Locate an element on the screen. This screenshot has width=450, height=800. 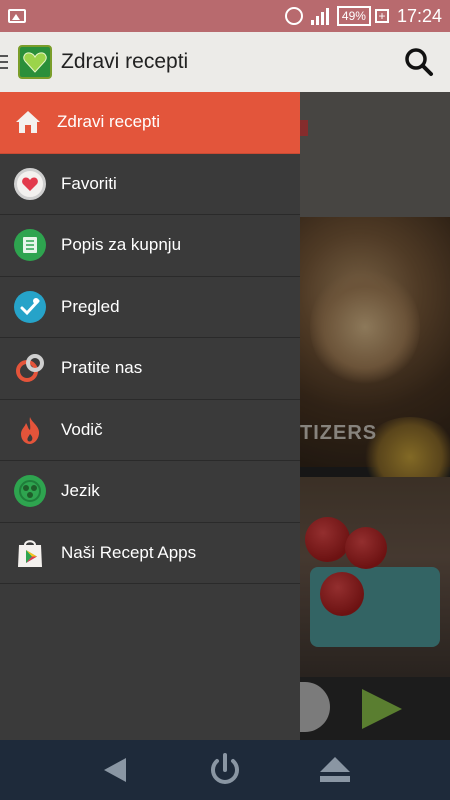
follow-icon is located at coordinates (30, 368).